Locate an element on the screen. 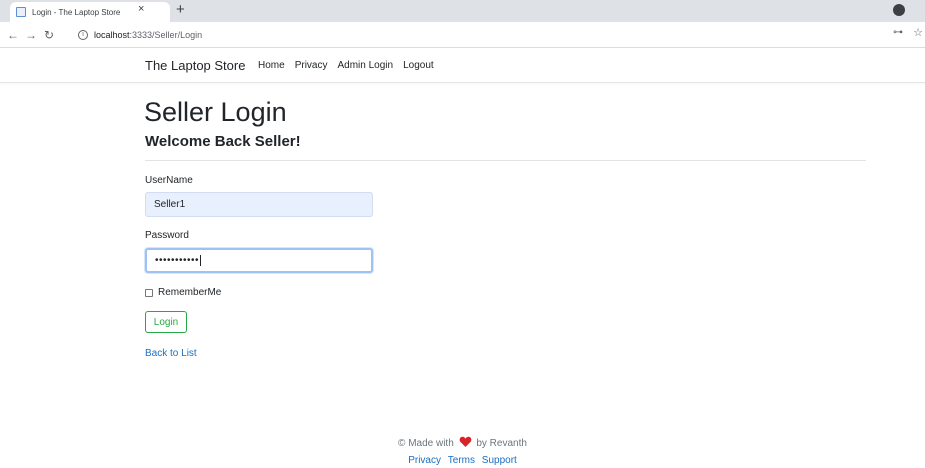 This screenshot has height=468, width=925. footer-link-support: Support is located at coordinates (499, 460).